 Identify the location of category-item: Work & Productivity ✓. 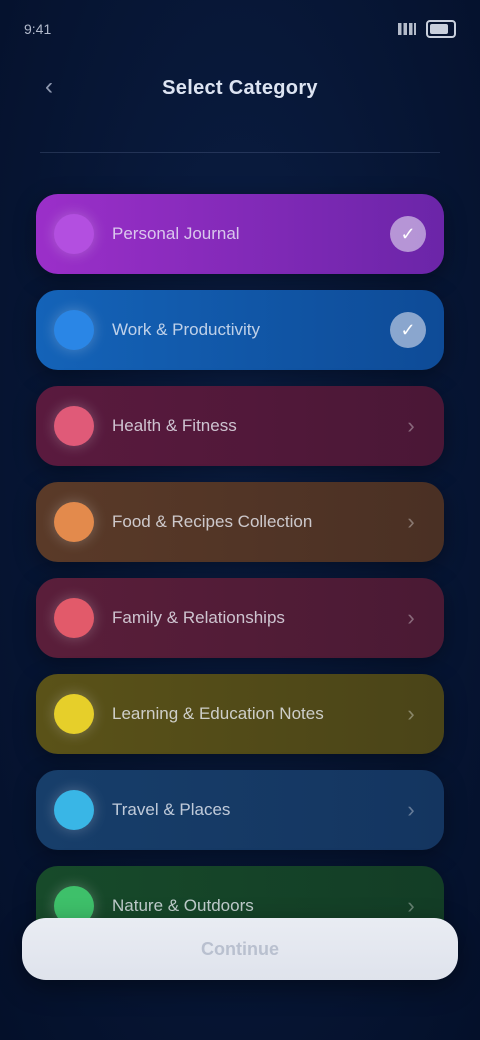
(240, 330).